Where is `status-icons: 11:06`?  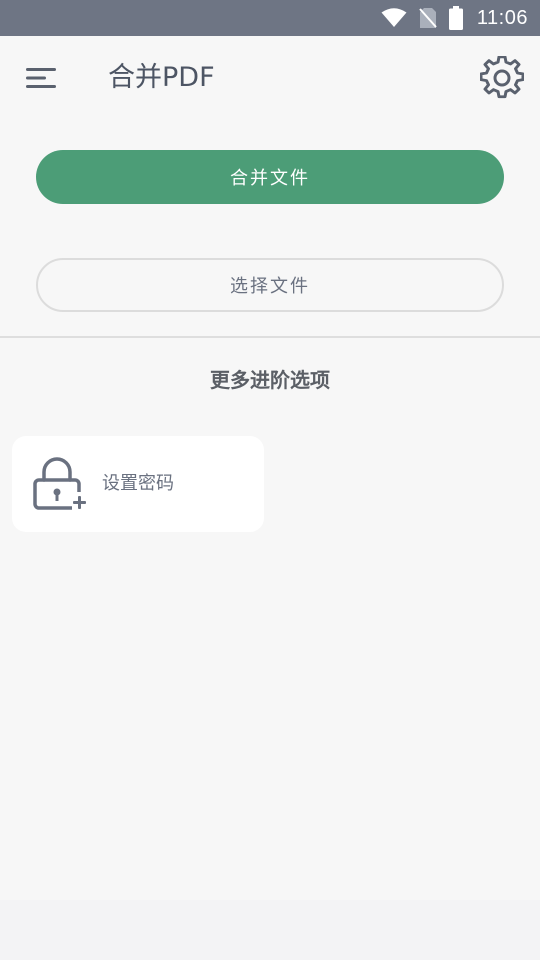
status-icons: 11:06 is located at coordinates (454, 18).